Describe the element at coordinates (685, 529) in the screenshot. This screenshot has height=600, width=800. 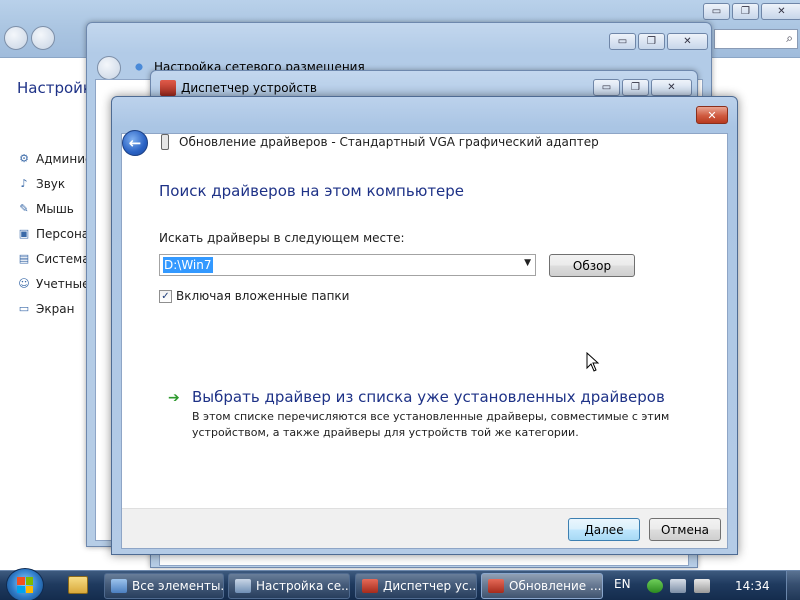
I see `cancel-button: Отмена` at that location.